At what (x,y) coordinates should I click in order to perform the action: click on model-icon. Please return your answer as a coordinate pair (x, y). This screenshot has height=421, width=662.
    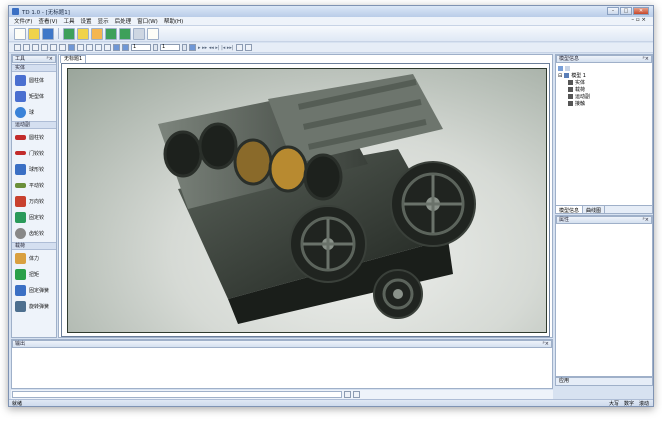
    Looking at the image, I should click on (111, 33).